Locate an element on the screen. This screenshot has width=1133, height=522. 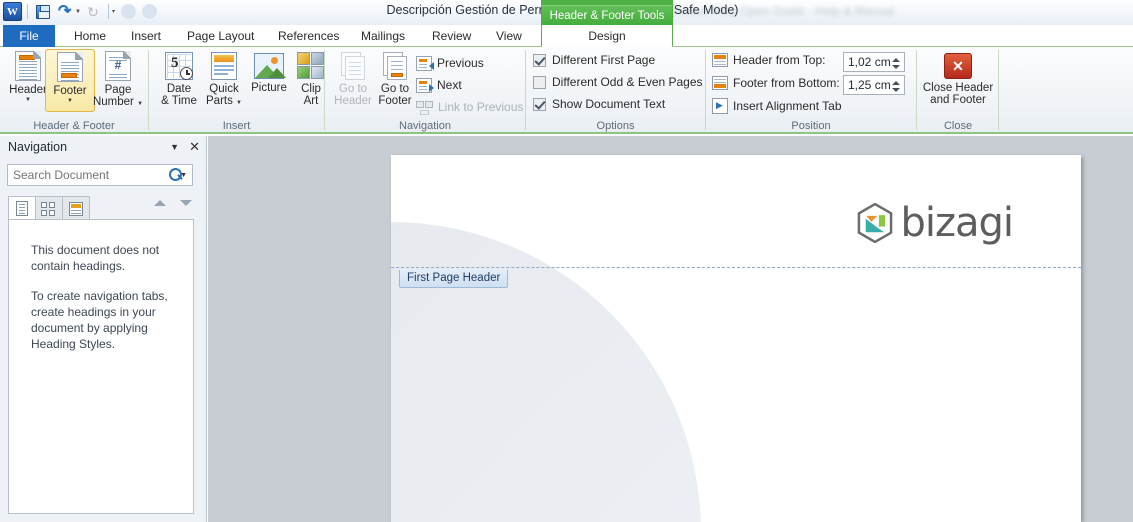
search-results-icon is located at coordinates (76, 208).